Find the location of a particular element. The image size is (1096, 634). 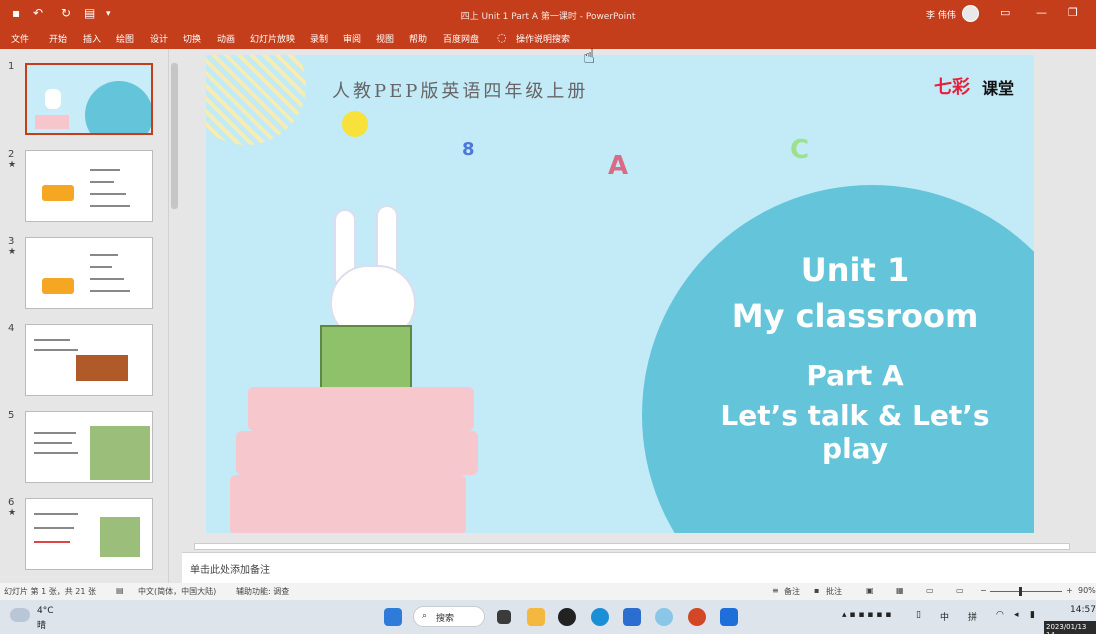

tab-animations: 动画 is located at coordinates (226, 38).